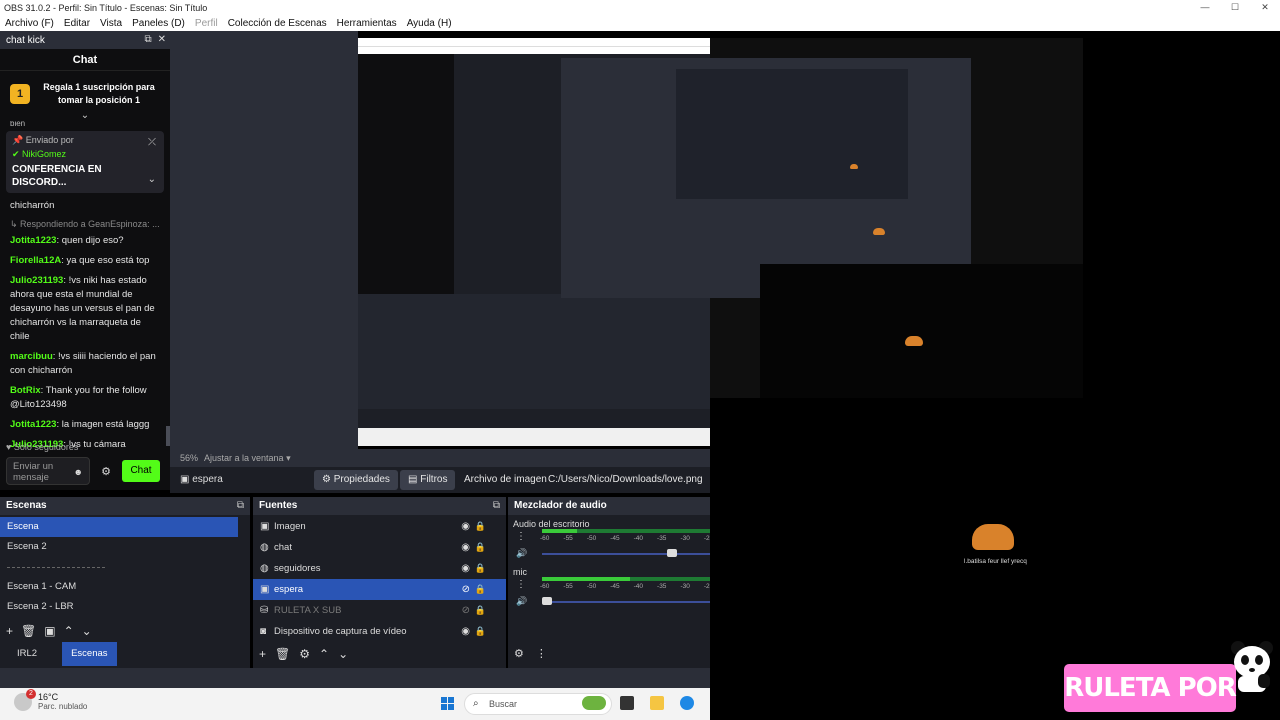 This screenshot has width=1280, height=720. What do you see at coordinates (1265, 7) in the screenshot?
I see `close-icon: ✕` at bounding box center [1265, 7].